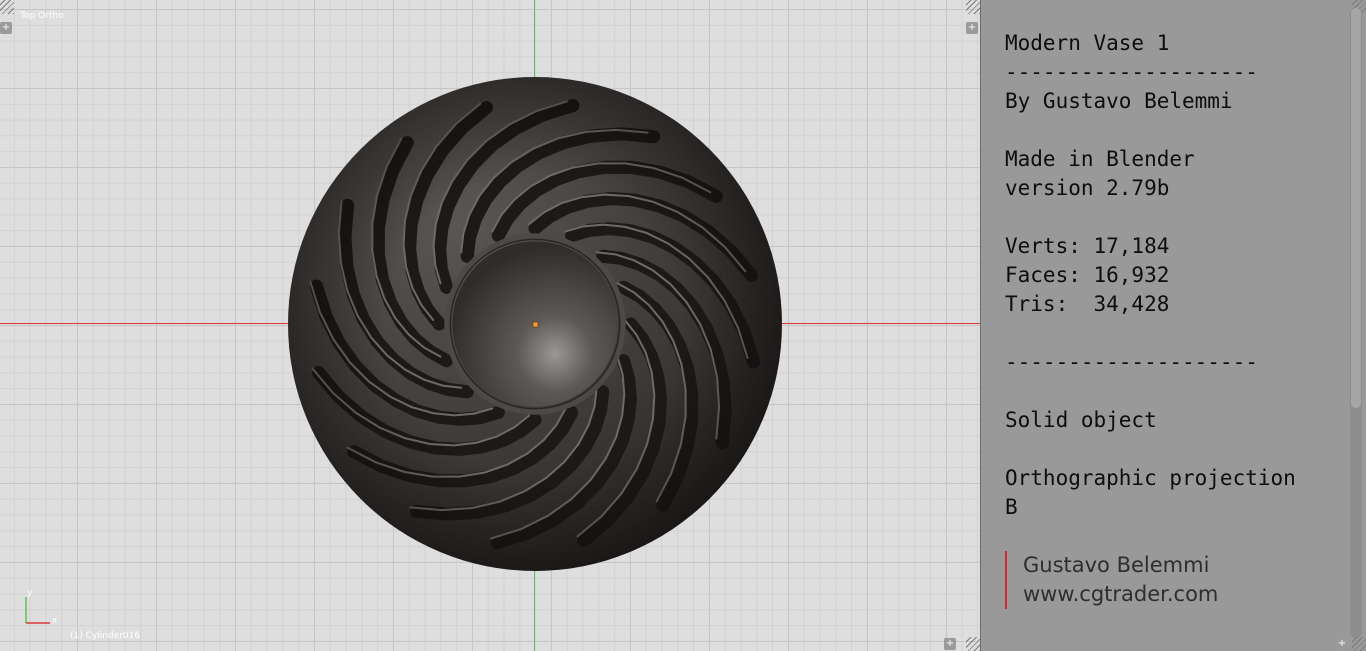 The image size is (1366, 651). What do you see at coordinates (1087, 246) in the screenshot?
I see `text-line: Verts: 17,184` at bounding box center [1087, 246].